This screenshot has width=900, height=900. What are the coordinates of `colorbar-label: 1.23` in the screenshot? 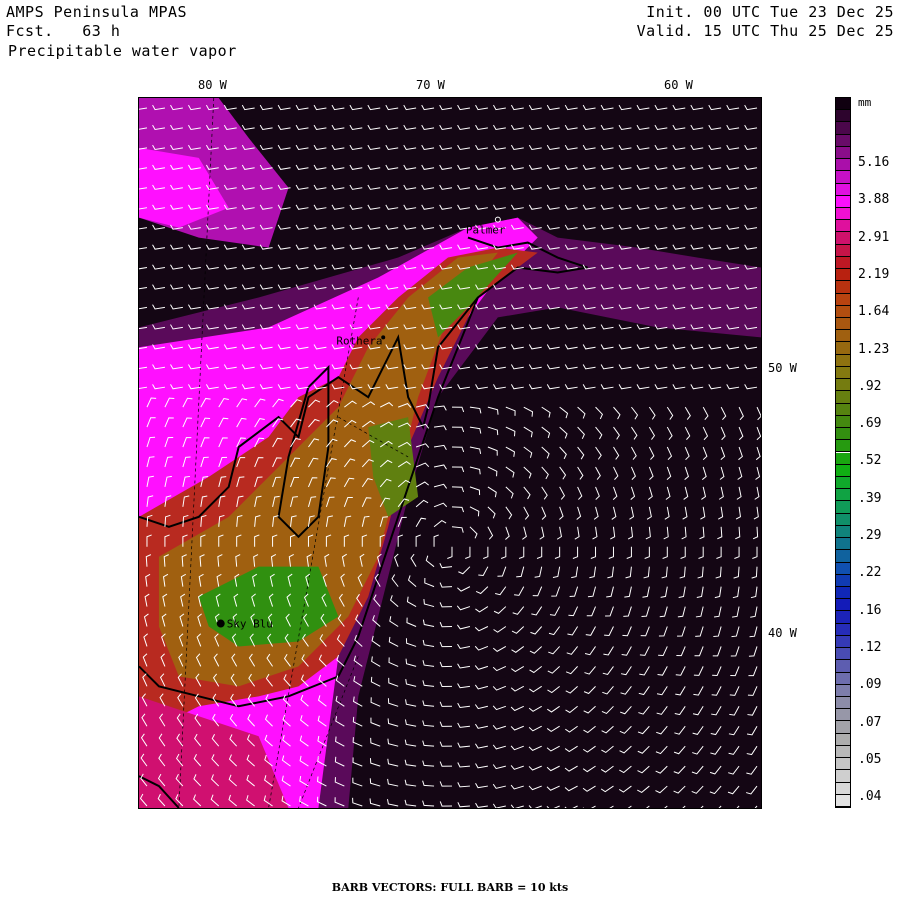 It's located at (874, 349).